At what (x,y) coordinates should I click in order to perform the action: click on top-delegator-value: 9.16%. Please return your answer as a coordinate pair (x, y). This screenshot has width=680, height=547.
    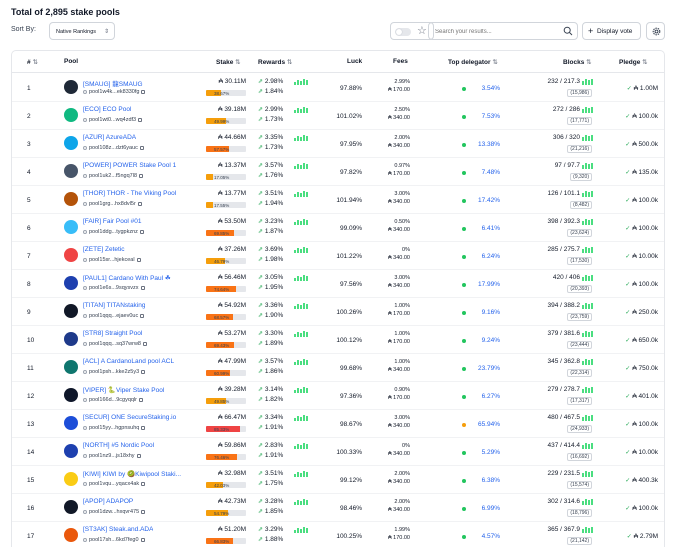
    Looking at the image, I should click on (491, 312).